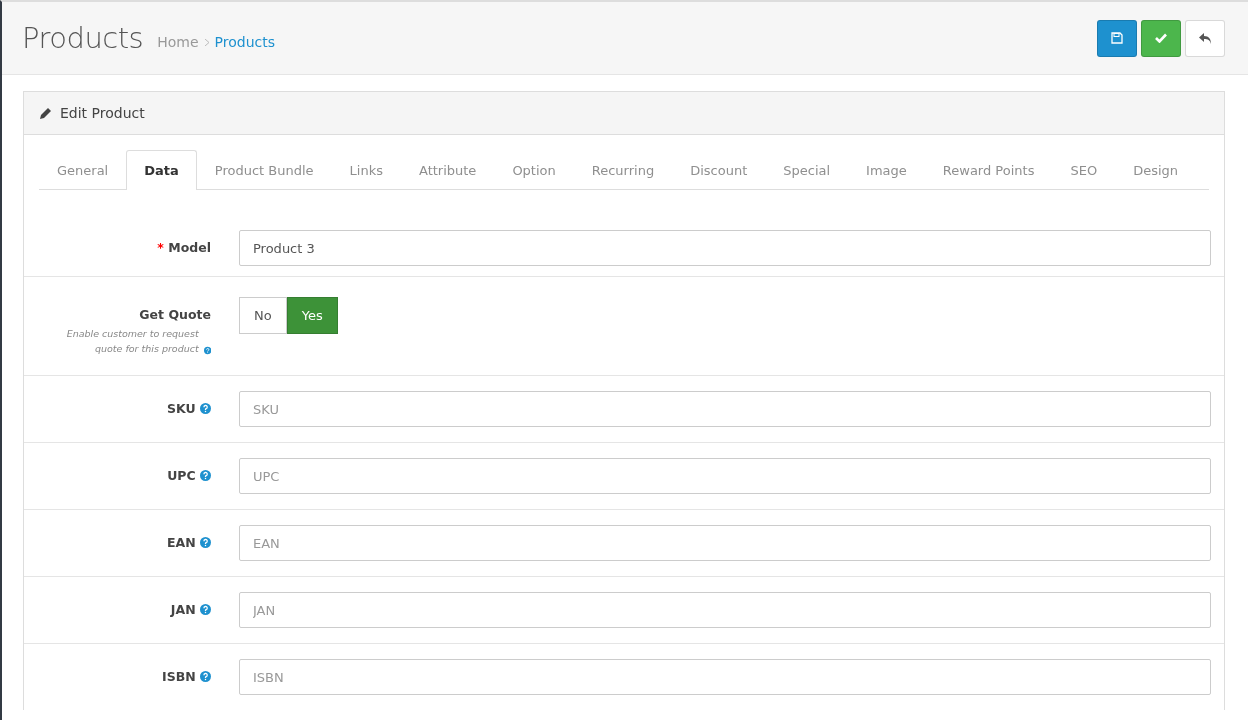 This screenshot has width=1248, height=720. I want to click on required-mark: *, so click(160, 247).